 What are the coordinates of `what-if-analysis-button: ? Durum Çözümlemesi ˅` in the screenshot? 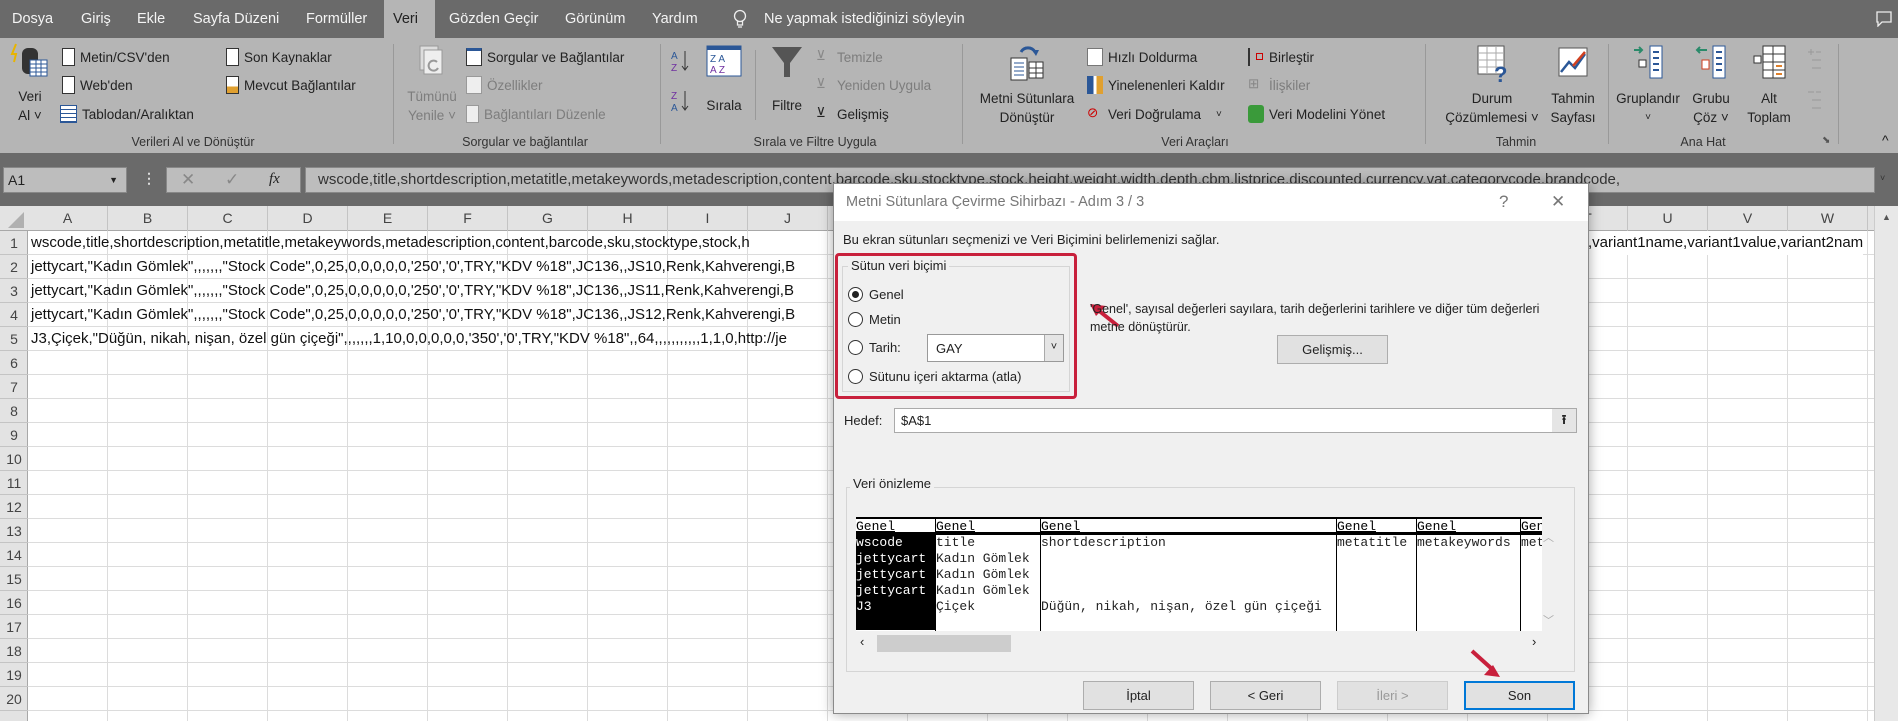 It's located at (1492, 84).